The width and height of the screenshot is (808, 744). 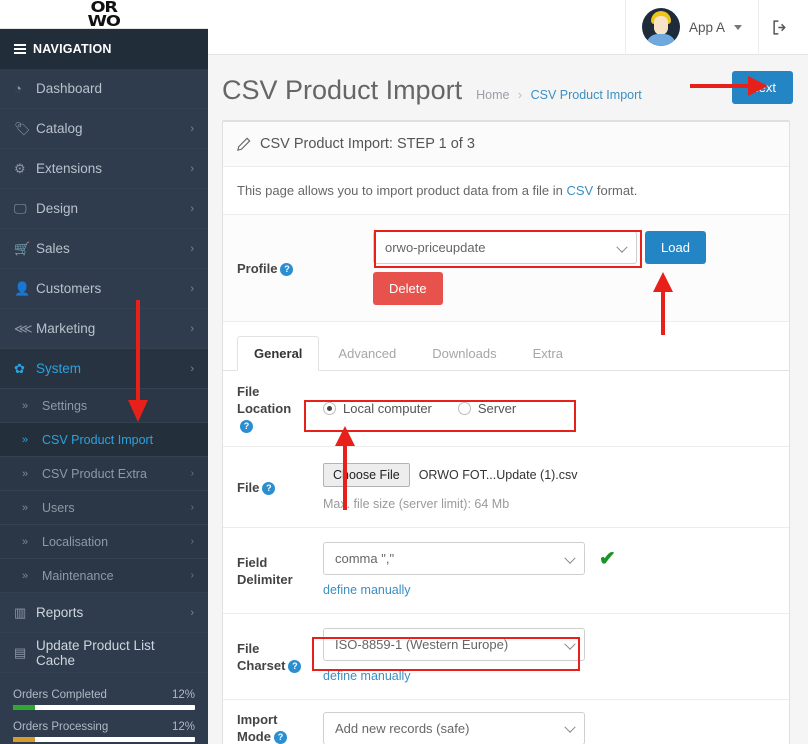 I want to click on tab-advanced: Advanced, so click(x=367, y=353).